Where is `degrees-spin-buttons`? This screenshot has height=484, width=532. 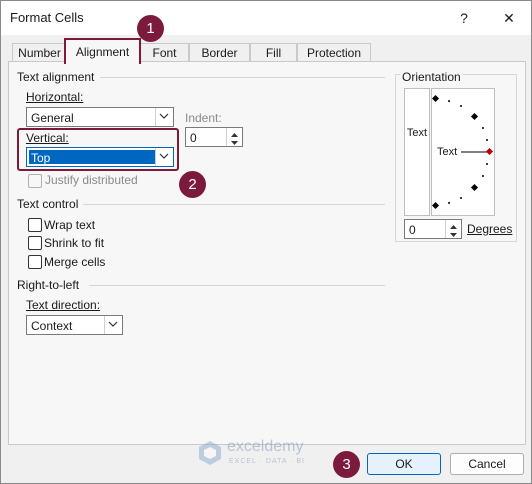 degrees-spin-buttons is located at coordinates (453, 229).